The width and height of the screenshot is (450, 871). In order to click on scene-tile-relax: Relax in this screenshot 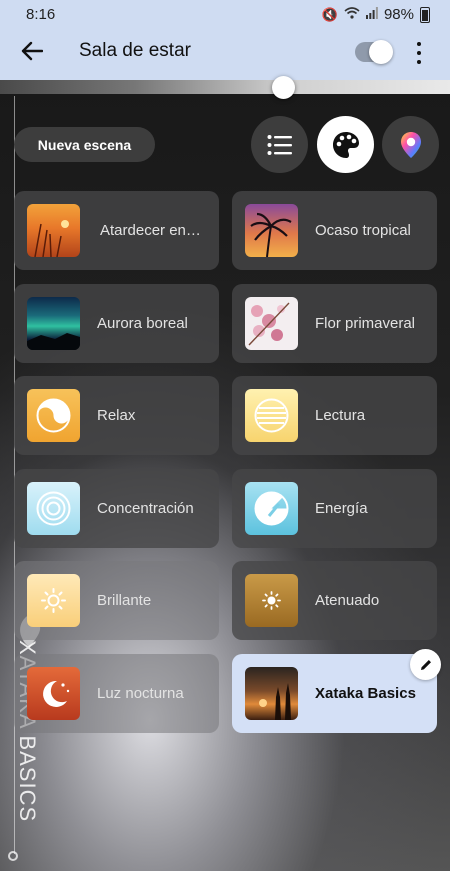, I will do `click(116, 415)`.